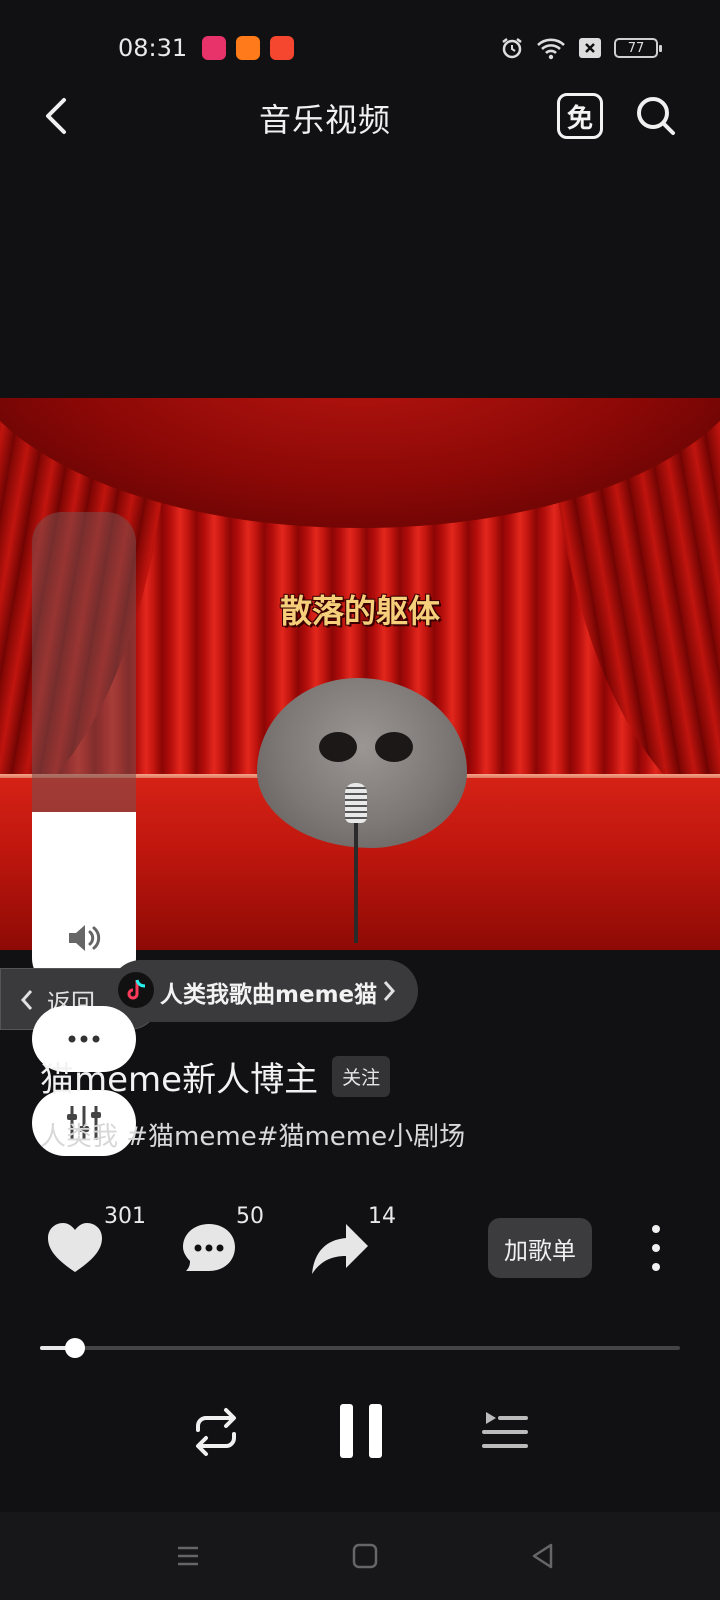 The image size is (720, 1600). I want to click on author-row: 猫meme新人博主 关注, so click(215, 1076).